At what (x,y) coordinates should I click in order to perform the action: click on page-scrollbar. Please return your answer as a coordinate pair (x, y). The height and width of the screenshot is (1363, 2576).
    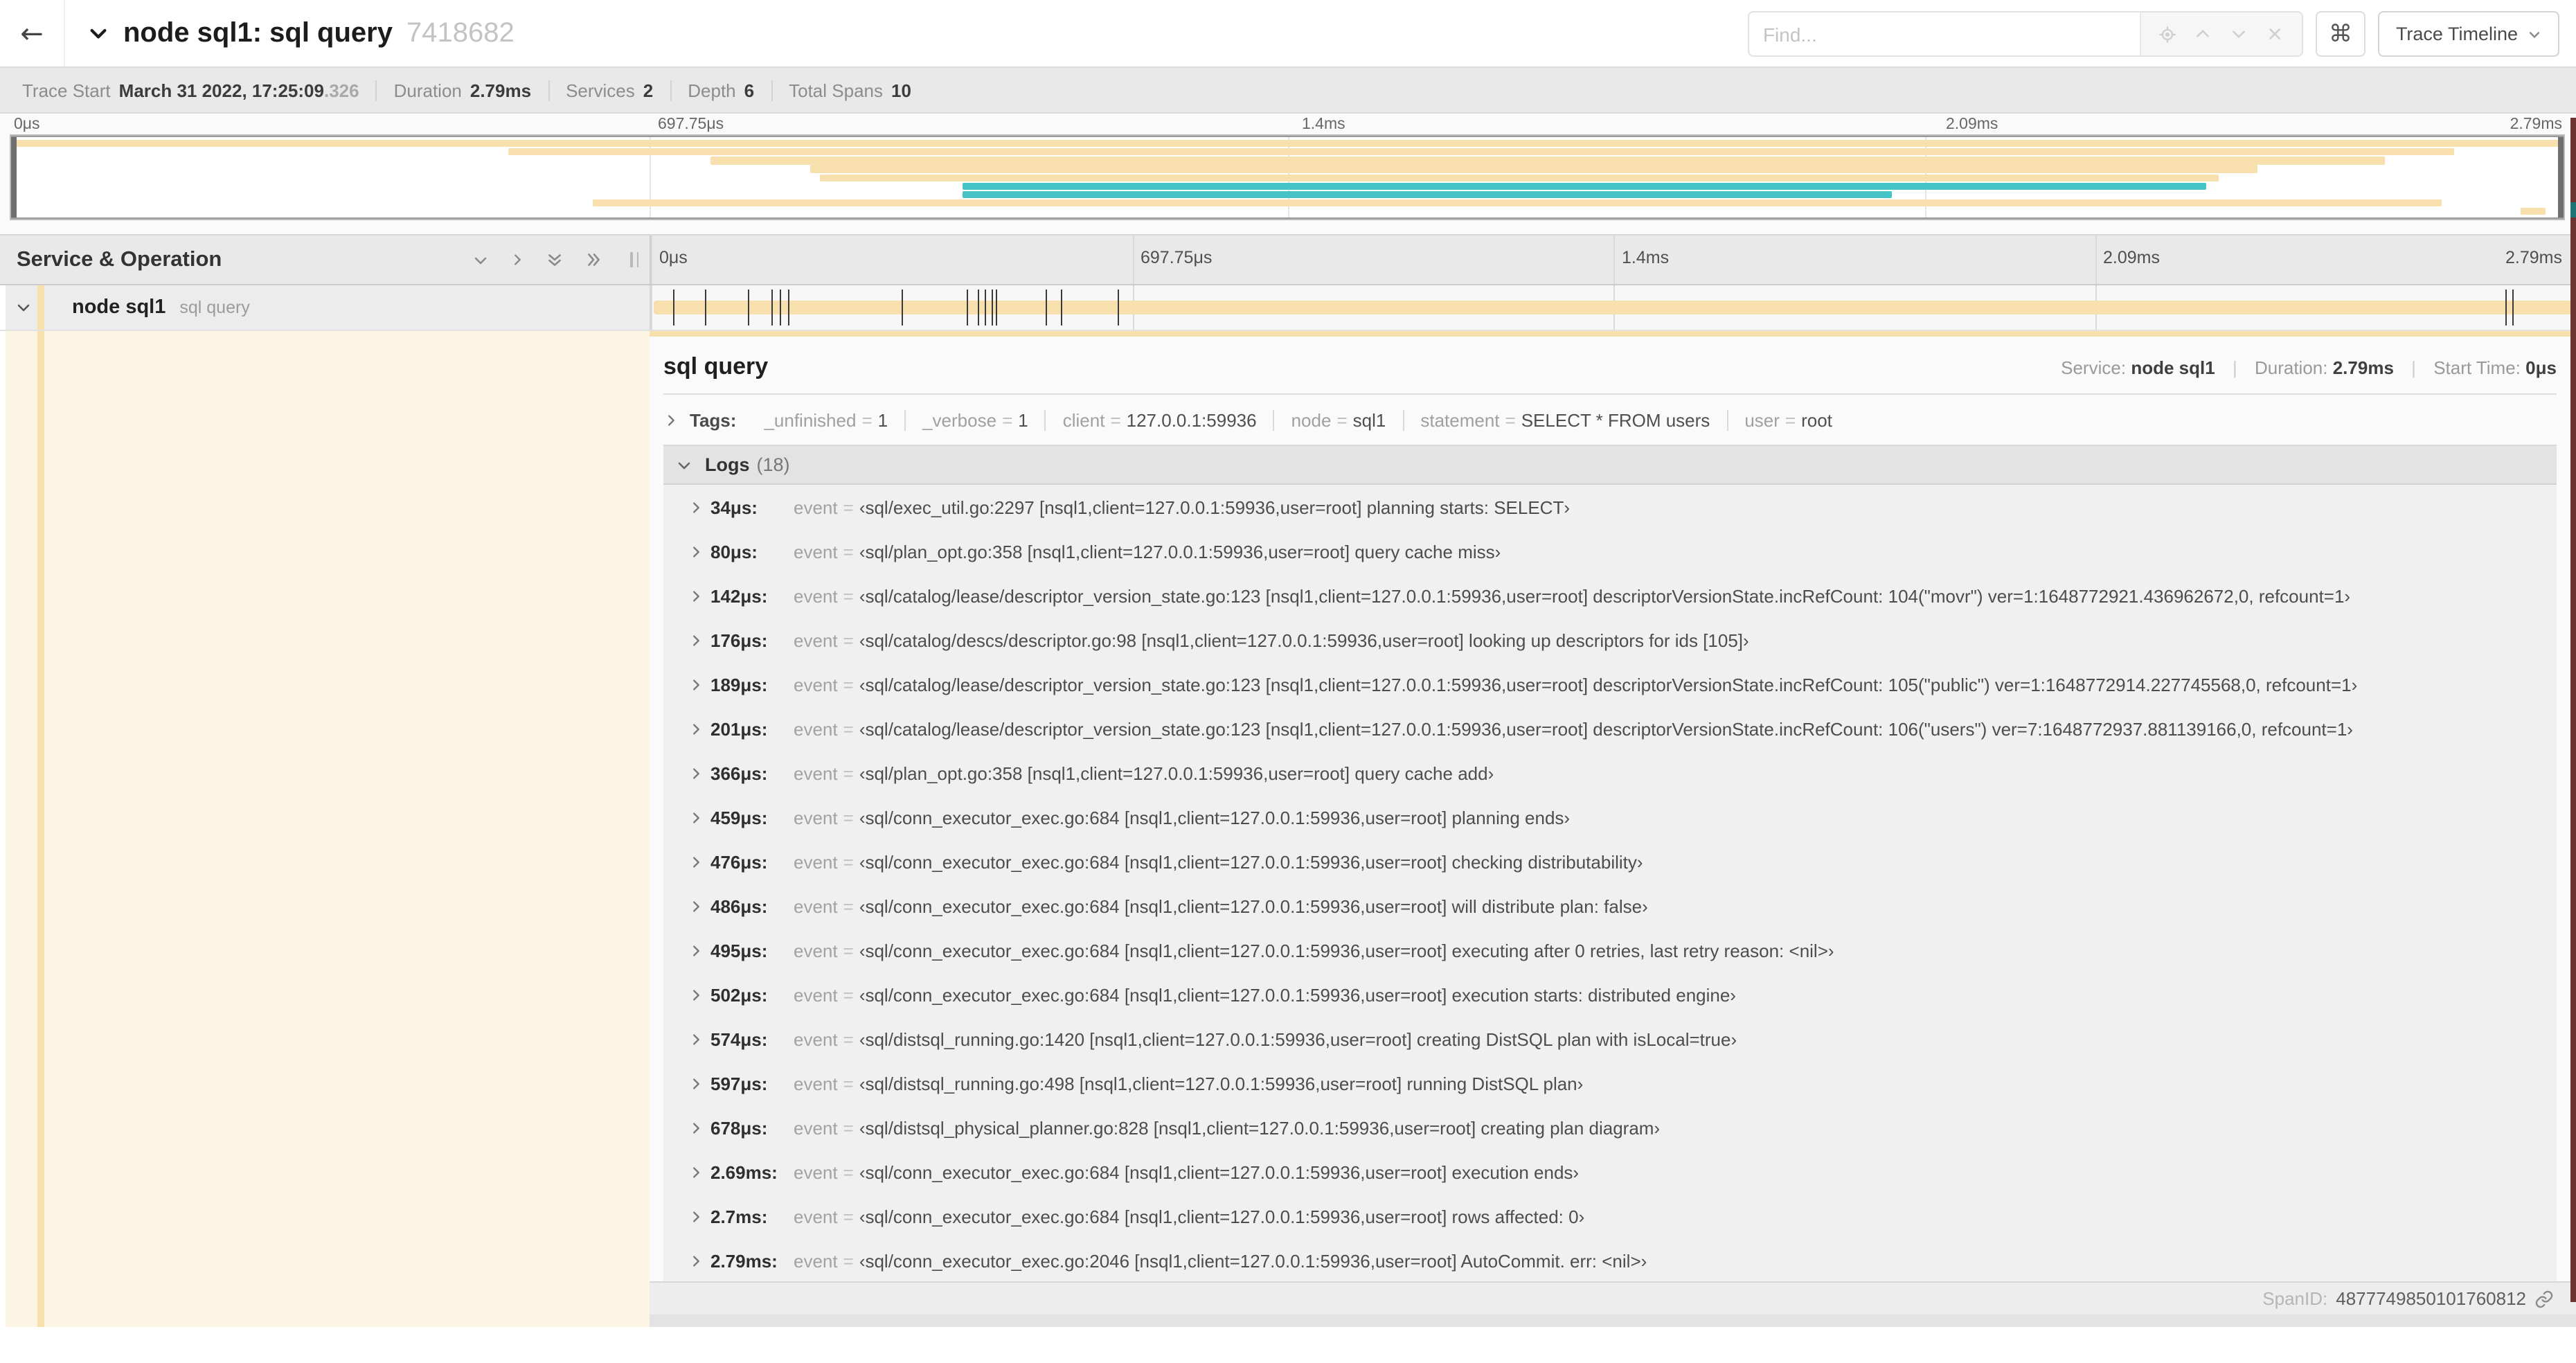
    Looking at the image, I should click on (2573, 710).